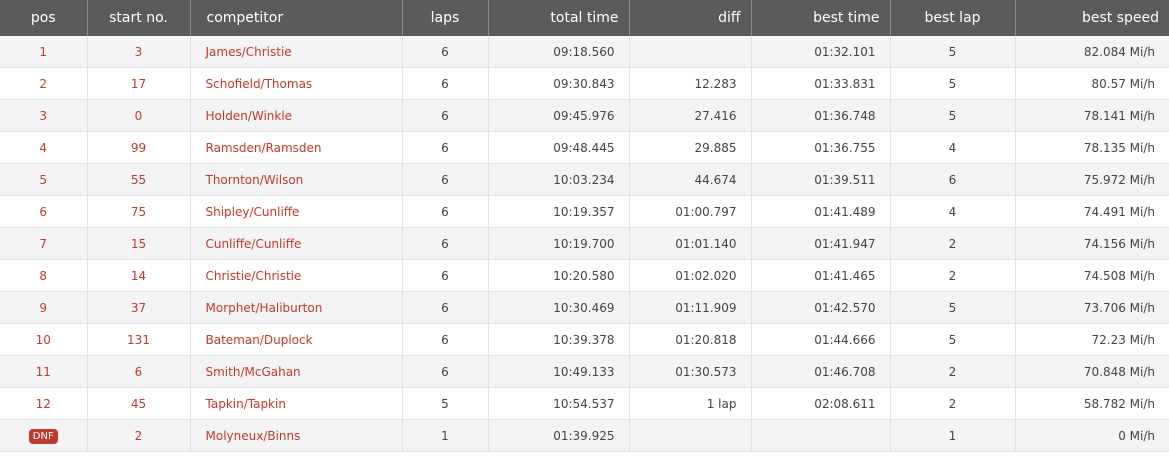 The height and width of the screenshot is (467, 1169). I want to click on header-laps: laps, so click(445, 18).